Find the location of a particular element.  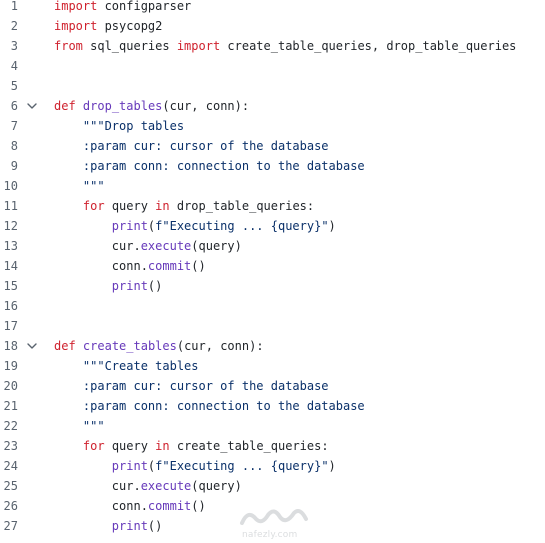

code-token: ) is located at coordinates (332, 466).